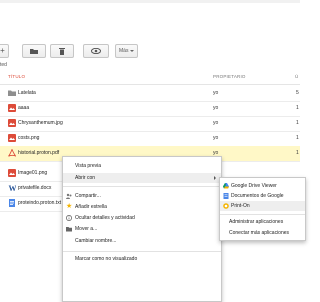  Describe the element at coordinates (142, 178) in the screenshot. I see `menu-item-open-with: Abrir con` at that location.